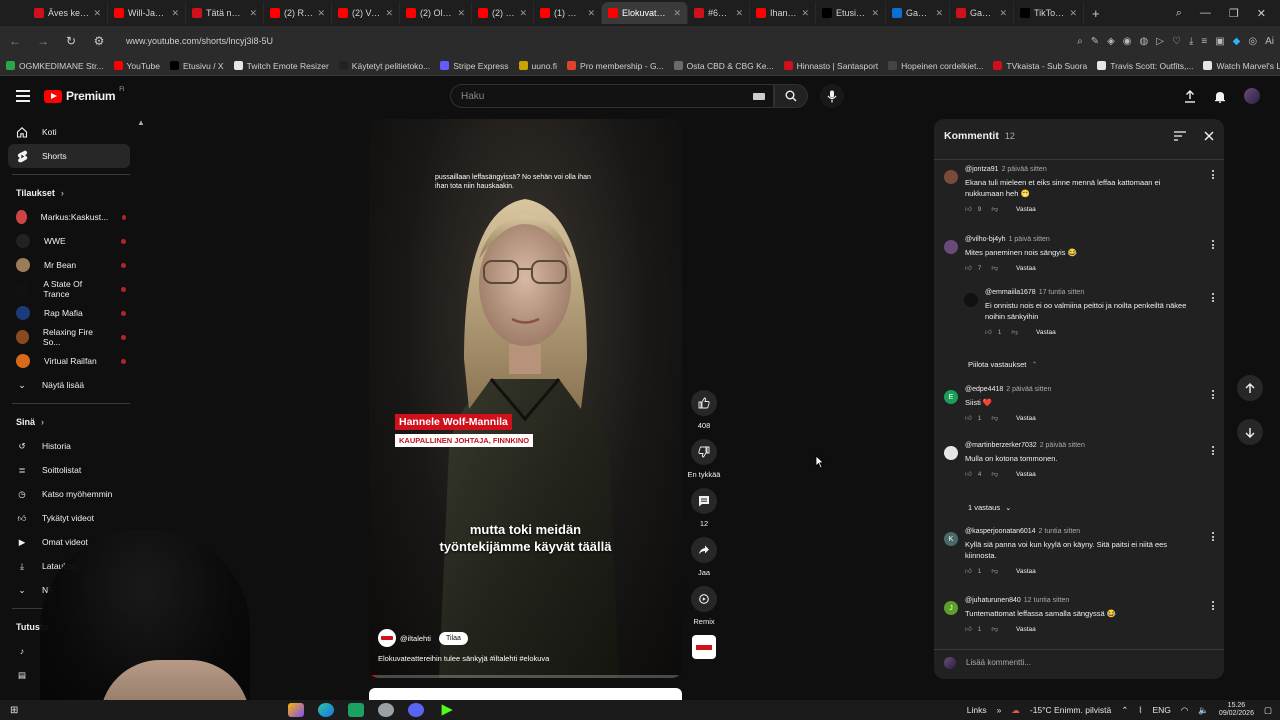 This screenshot has width=1280, height=720. I want to click on zoom-icon: ⌕, so click(1080, 41).